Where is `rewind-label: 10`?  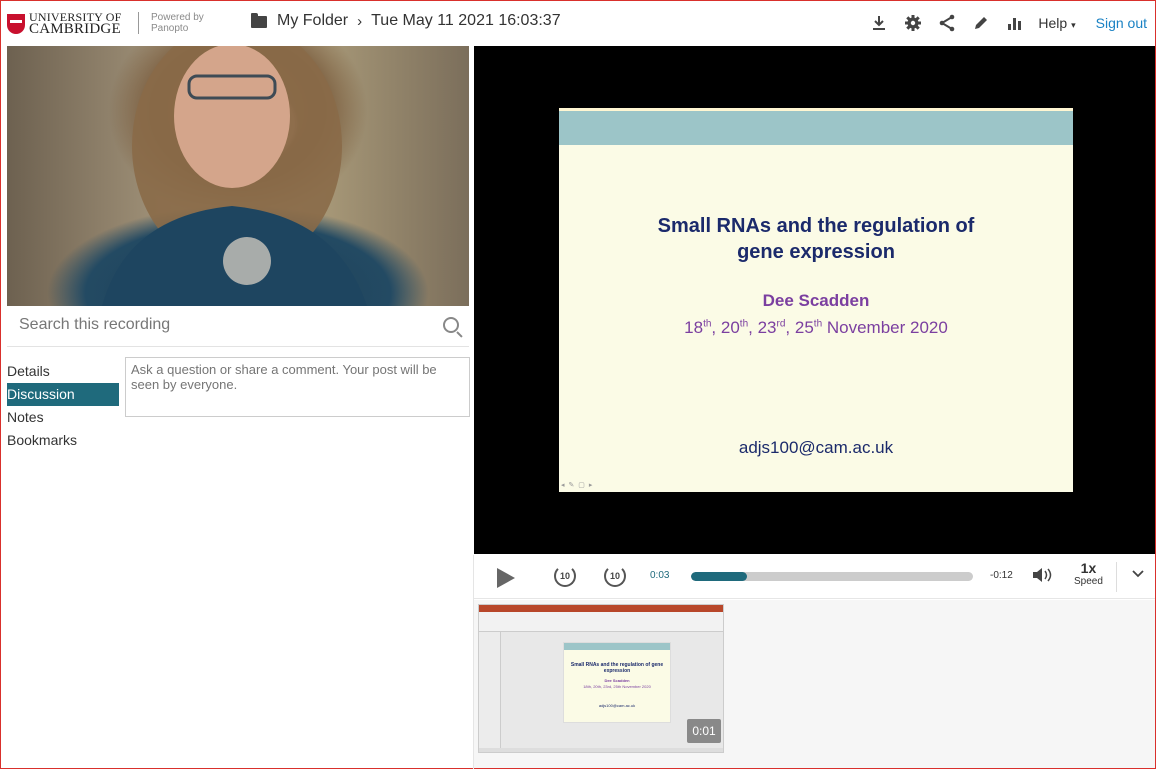 rewind-label: 10 is located at coordinates (564, 576).